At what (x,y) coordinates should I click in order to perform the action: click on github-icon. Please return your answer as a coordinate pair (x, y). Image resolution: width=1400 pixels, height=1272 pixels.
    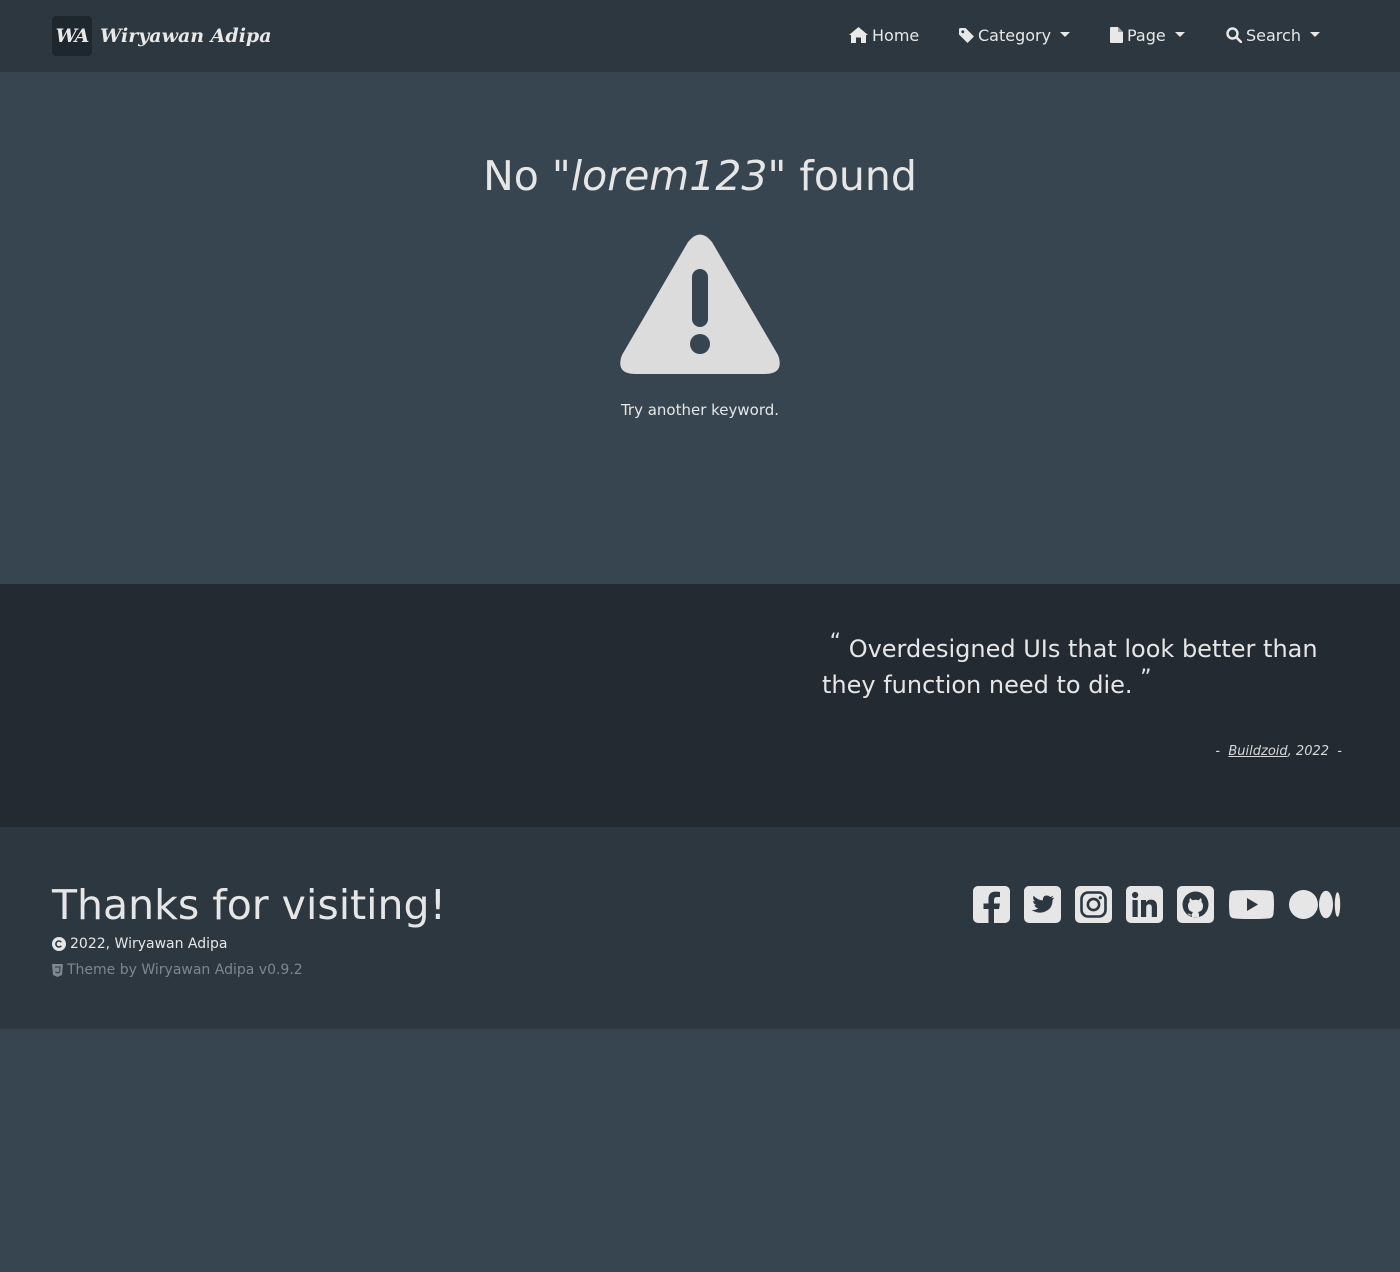
    Looking at the image, I should click on (1195, 904).